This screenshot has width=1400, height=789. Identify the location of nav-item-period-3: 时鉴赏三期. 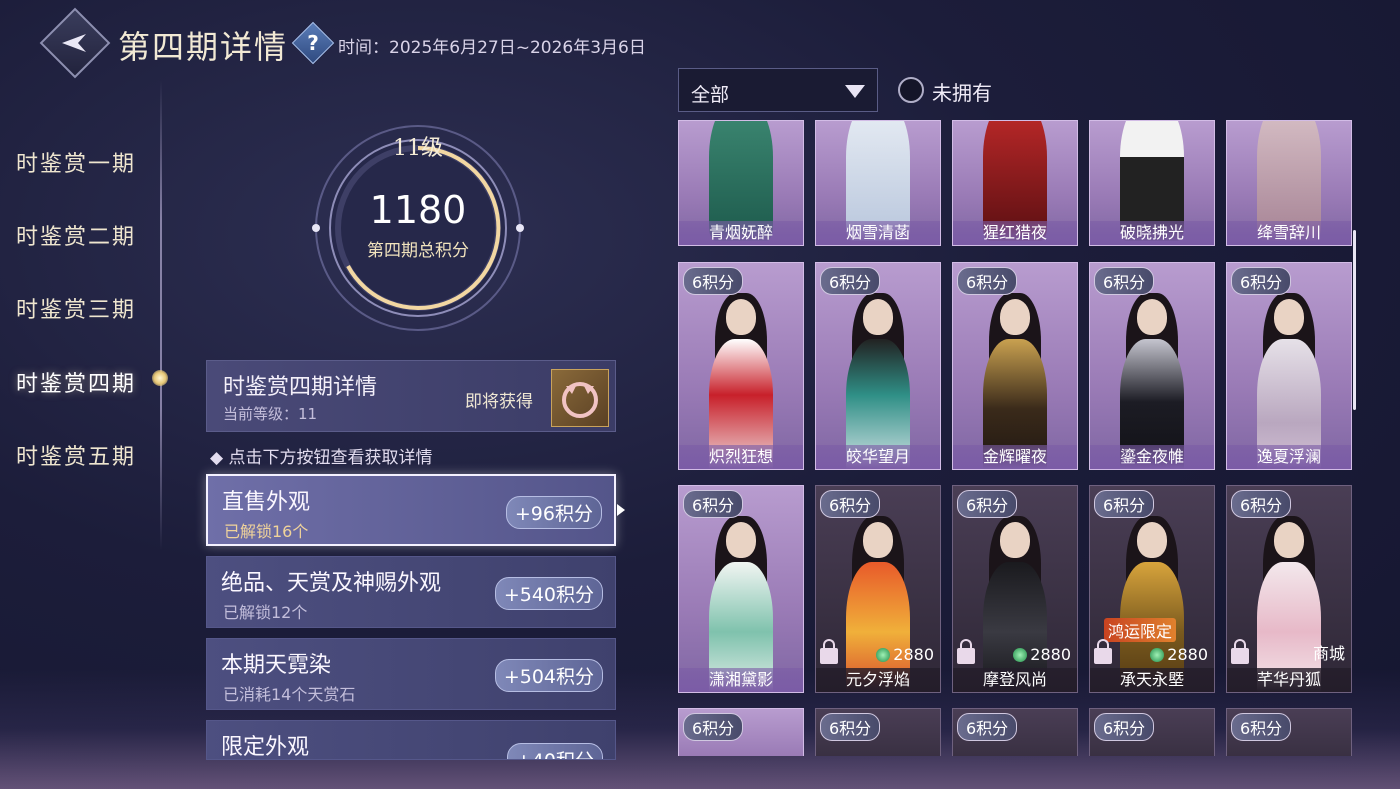
(76, 308).